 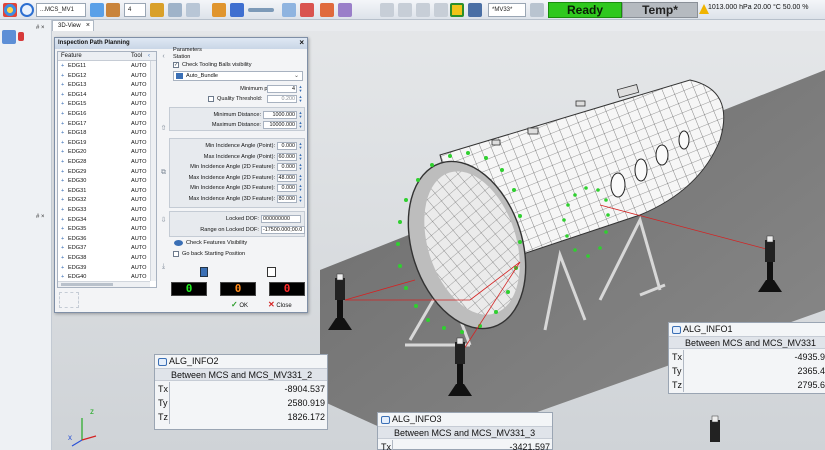 I want to click on incidence-angle-input: 80.000, so click(x=287, y=199).